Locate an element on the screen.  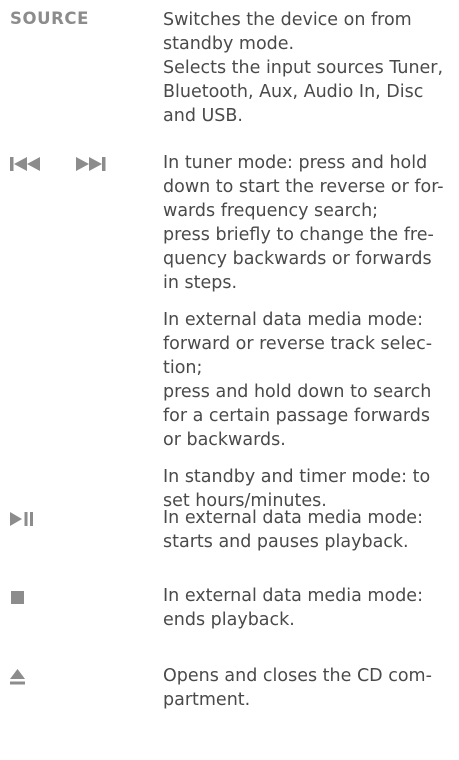
skip-back-forward-icons-svg is located at coordinates (58, 164).